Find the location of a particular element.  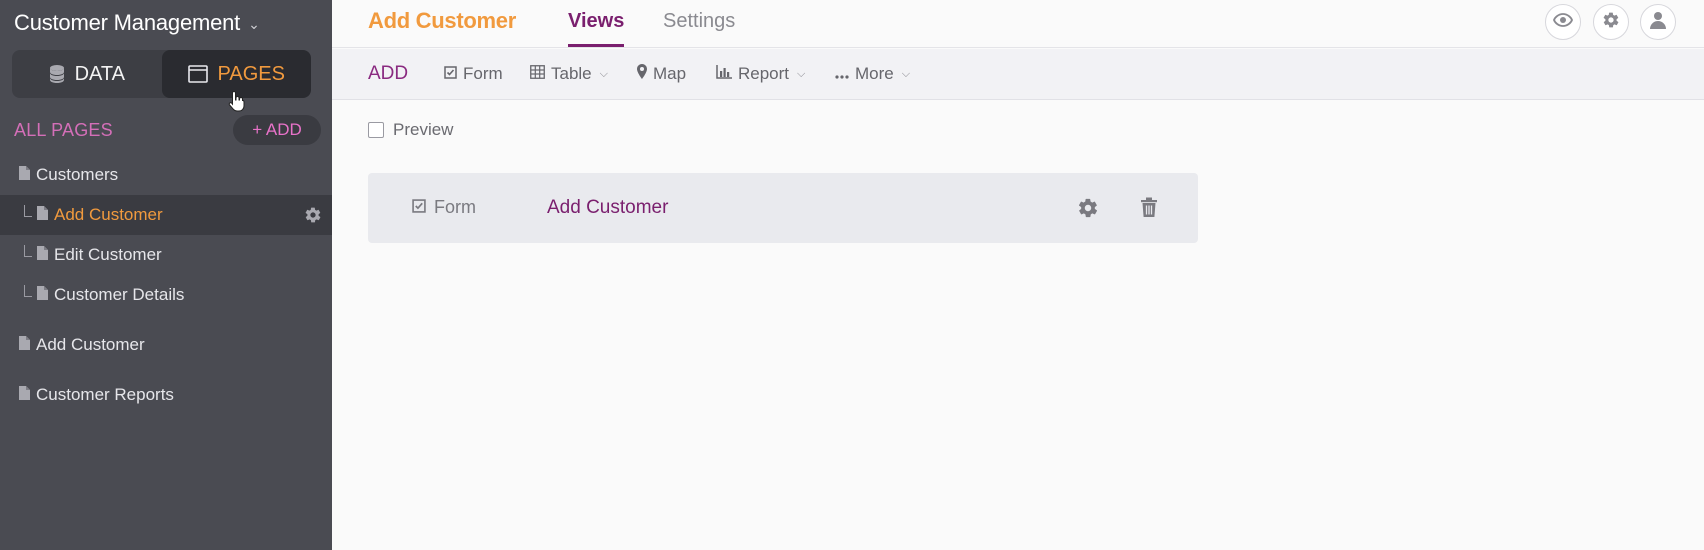

window-icon is located at coordinates (197, 74).